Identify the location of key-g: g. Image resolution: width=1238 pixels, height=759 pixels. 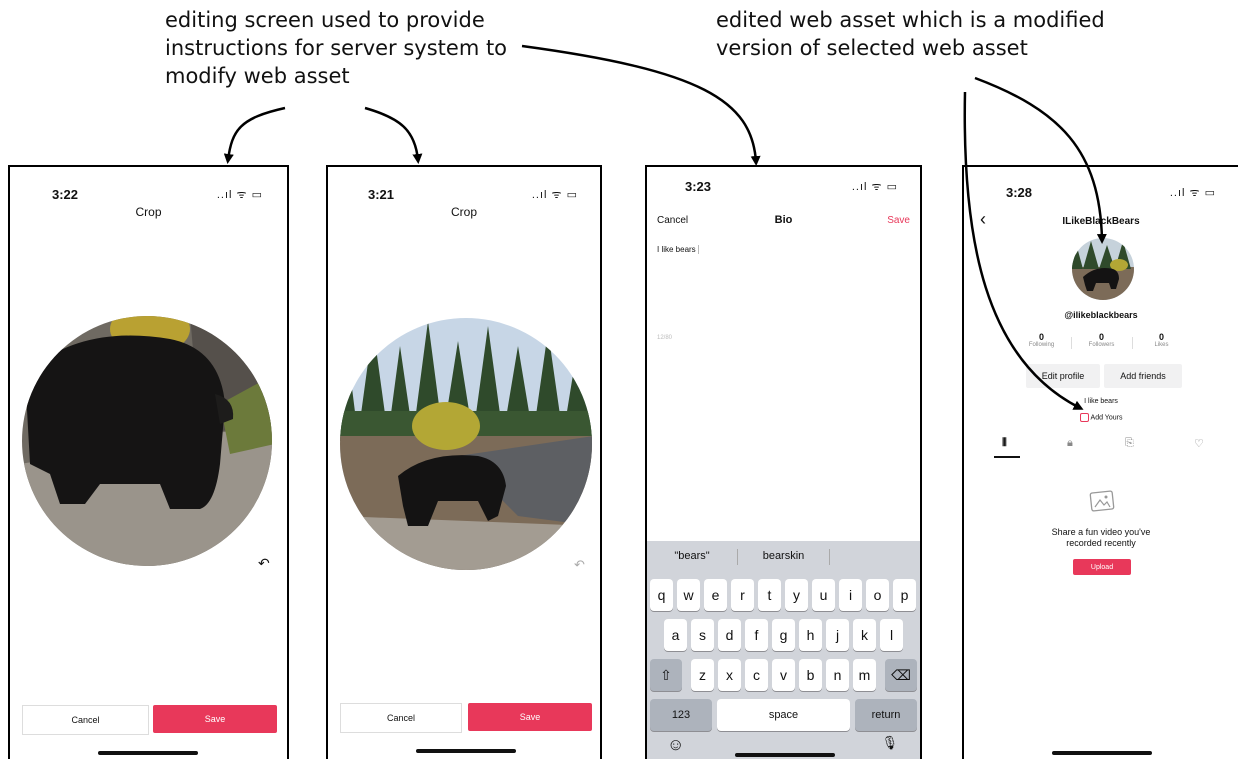
(783, 635).